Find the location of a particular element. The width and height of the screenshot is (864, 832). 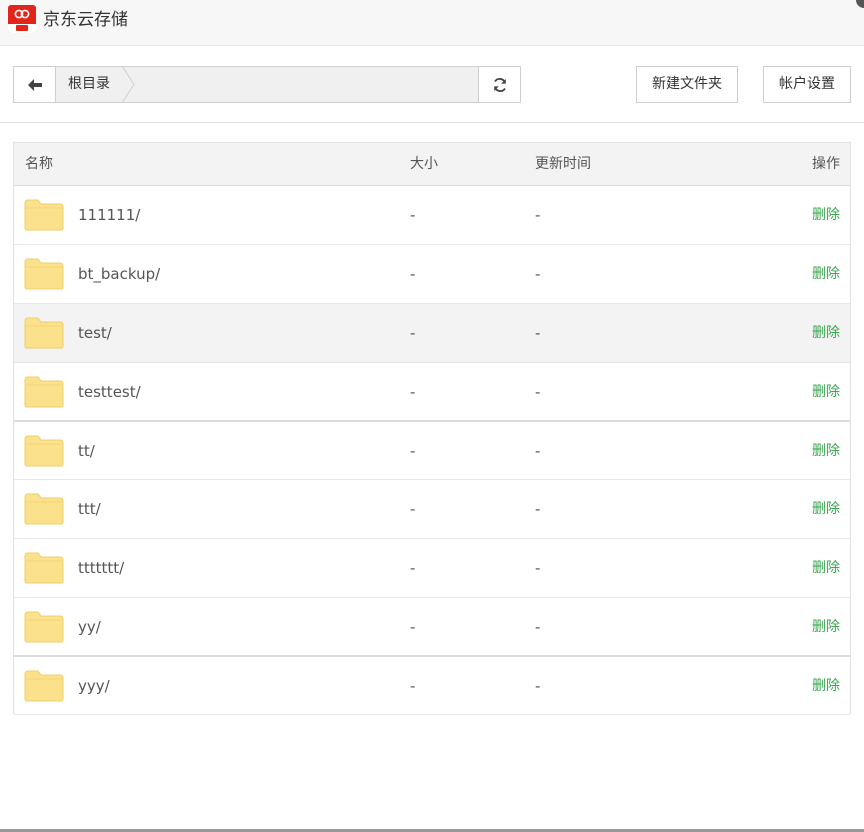

breadcrumb-separator-icon is located at coordinates (128, 84).